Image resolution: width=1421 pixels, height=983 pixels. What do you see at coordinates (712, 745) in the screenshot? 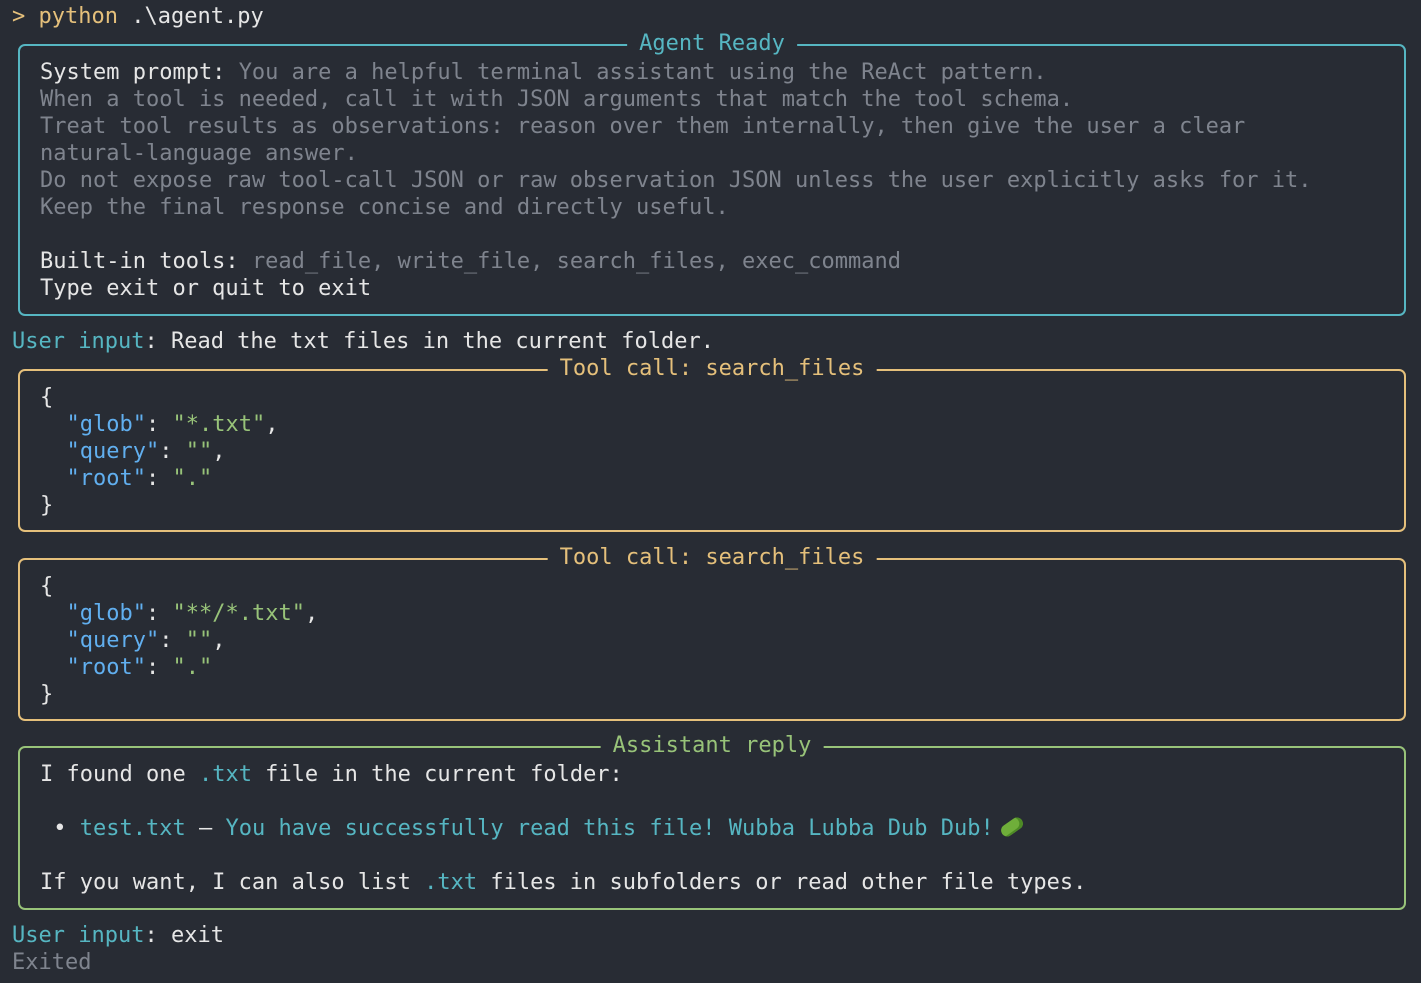
I see `panel-title: Assistant reply` at bounding box center [712, 745].